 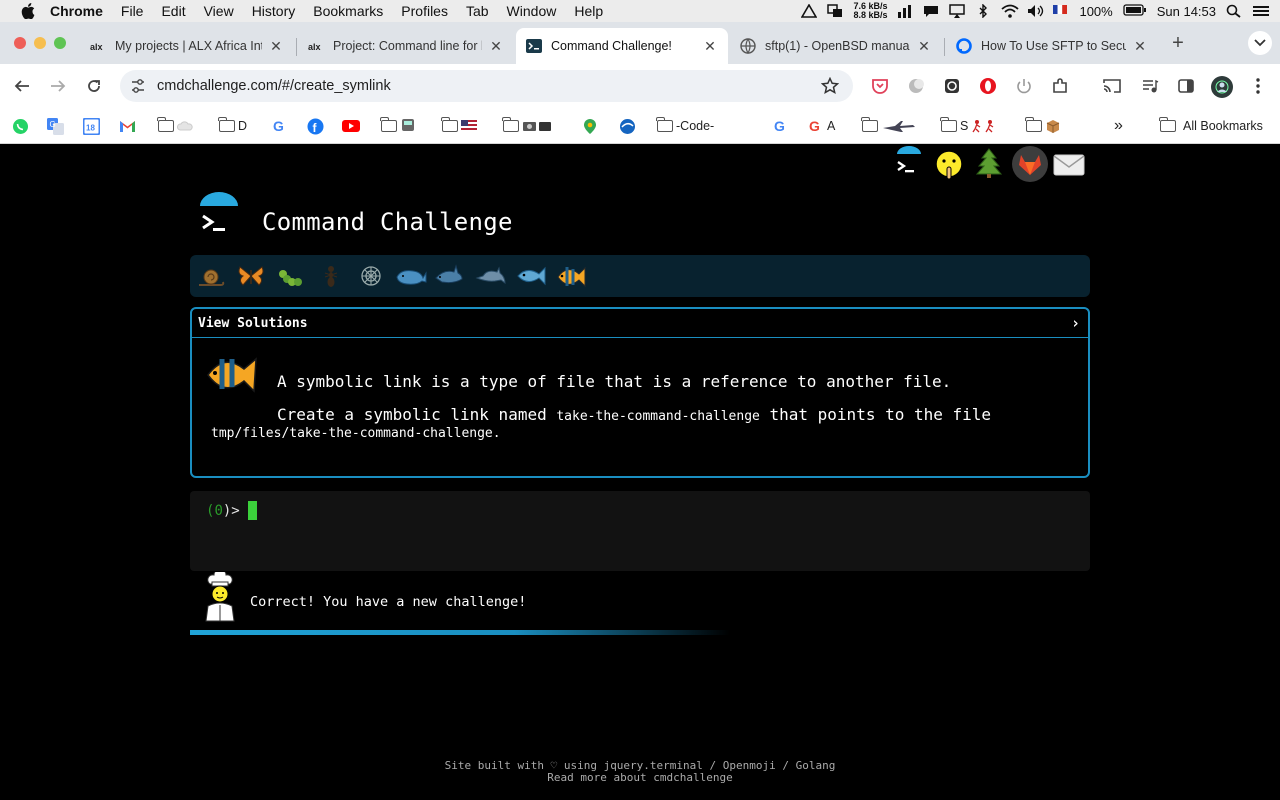 What do you see at coordinates (94, 86) in the screenshot?
I see `reload-button` at bounding box center [94, 86].